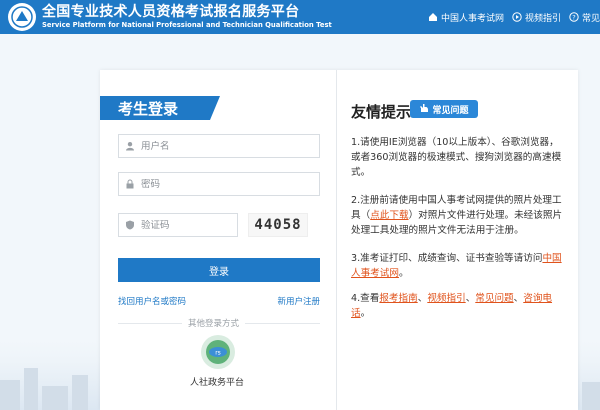  I want to click on svg-text: rs, so click(218, 353).